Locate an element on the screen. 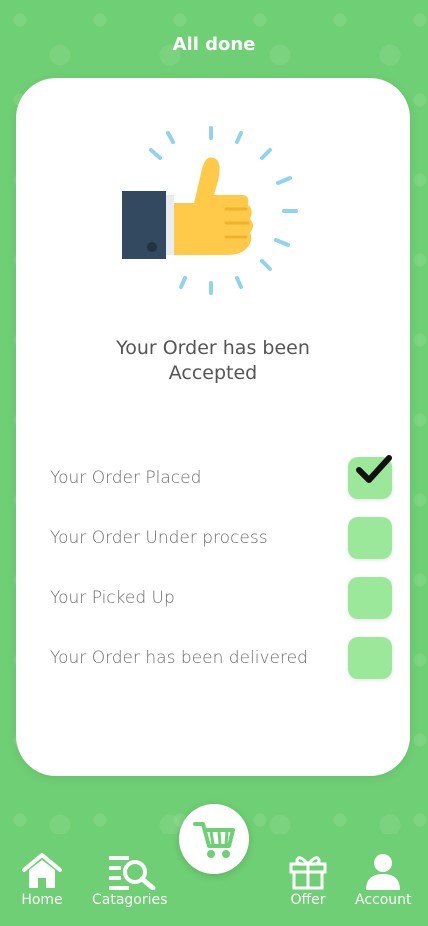 The width and height of the screenshot is (428, 926). nav-home: Home is located at coordinates (42, 880).